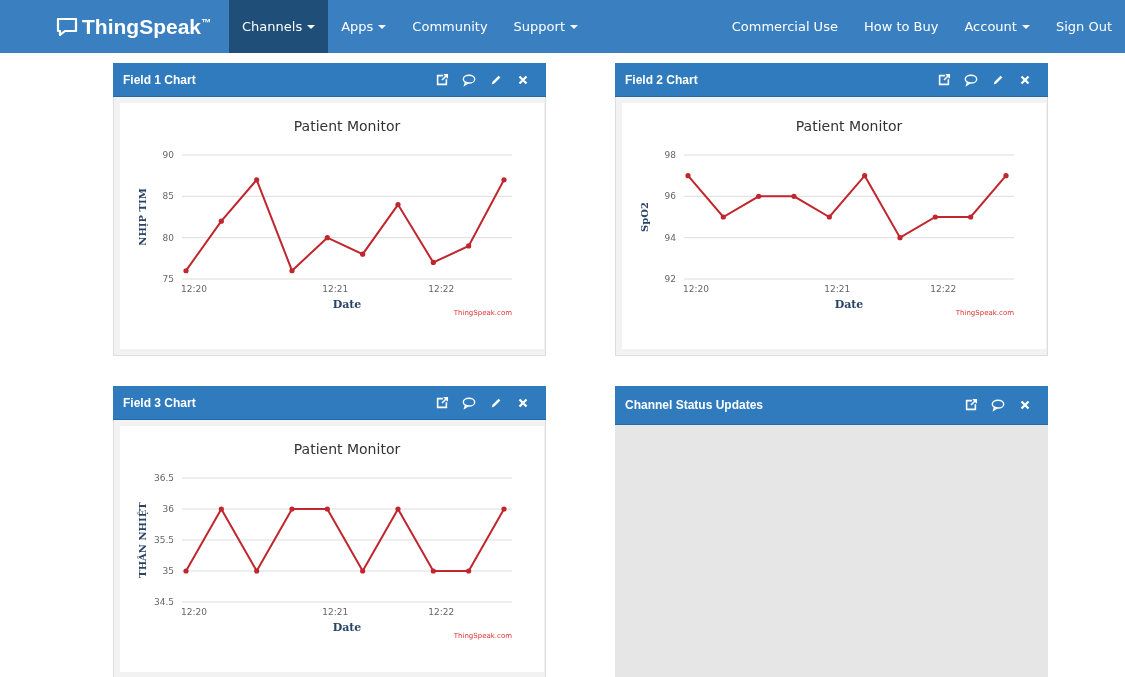  What do you see at coordinates (695, 405) in the screenshot?
I see `panel-title: Channel Status Updates` at bounding box center [695, 405].